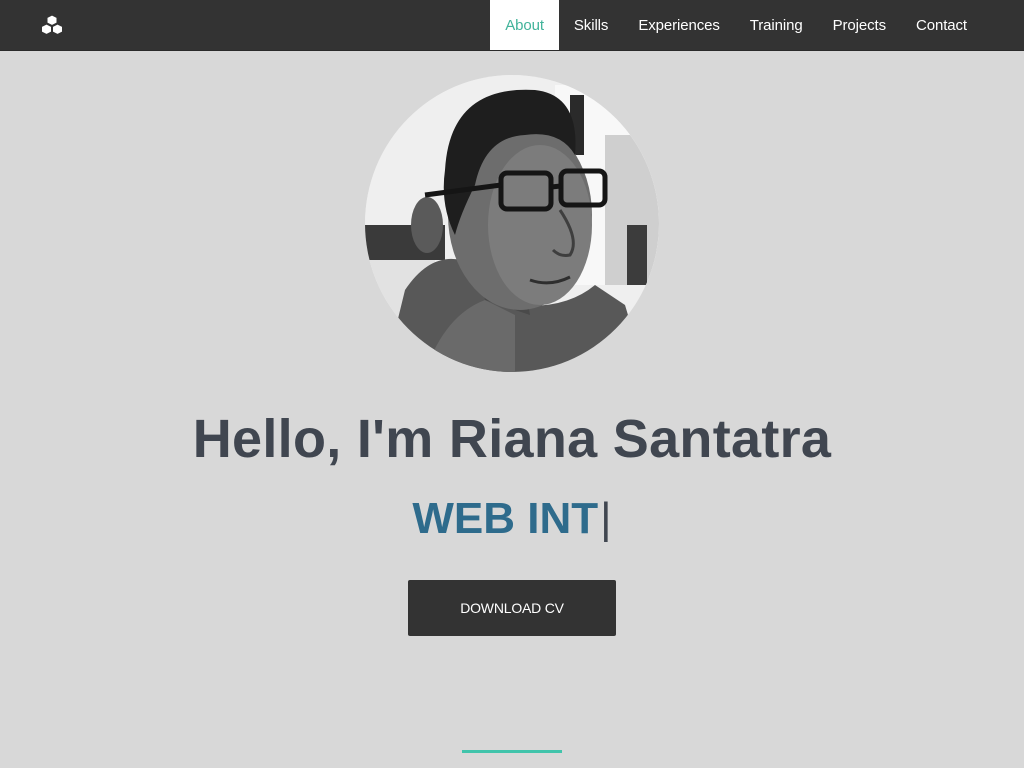  Describe the element at coordinates (512, 608) in the screenshot. I see `download-cv-button: DOWNLOAD CV` at that location.